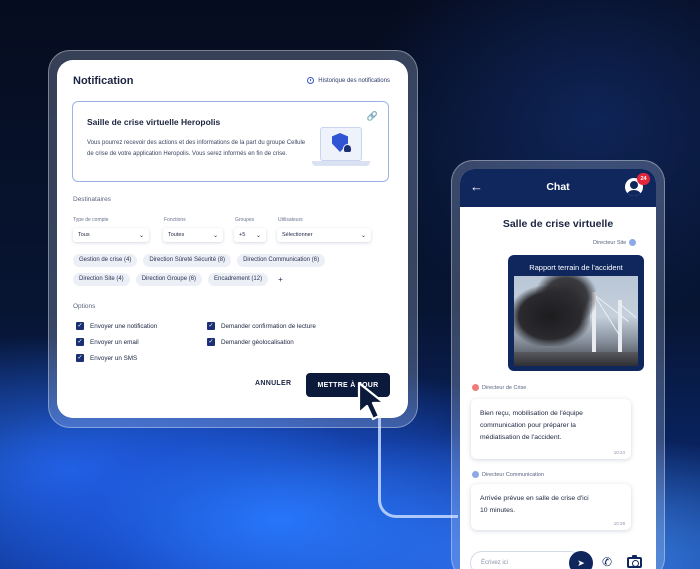 The image size is (700, 569). I want to click on notification-badge: 24, so click(643, 179).